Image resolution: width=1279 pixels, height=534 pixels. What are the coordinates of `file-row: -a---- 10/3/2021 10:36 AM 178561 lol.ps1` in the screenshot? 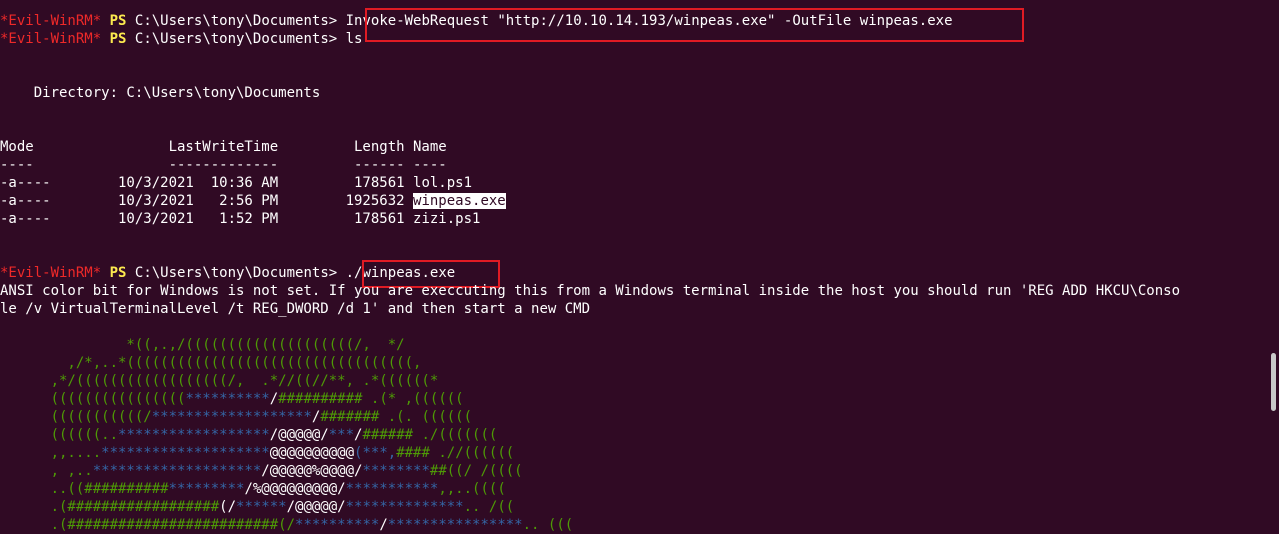 It's located at (236, 183).